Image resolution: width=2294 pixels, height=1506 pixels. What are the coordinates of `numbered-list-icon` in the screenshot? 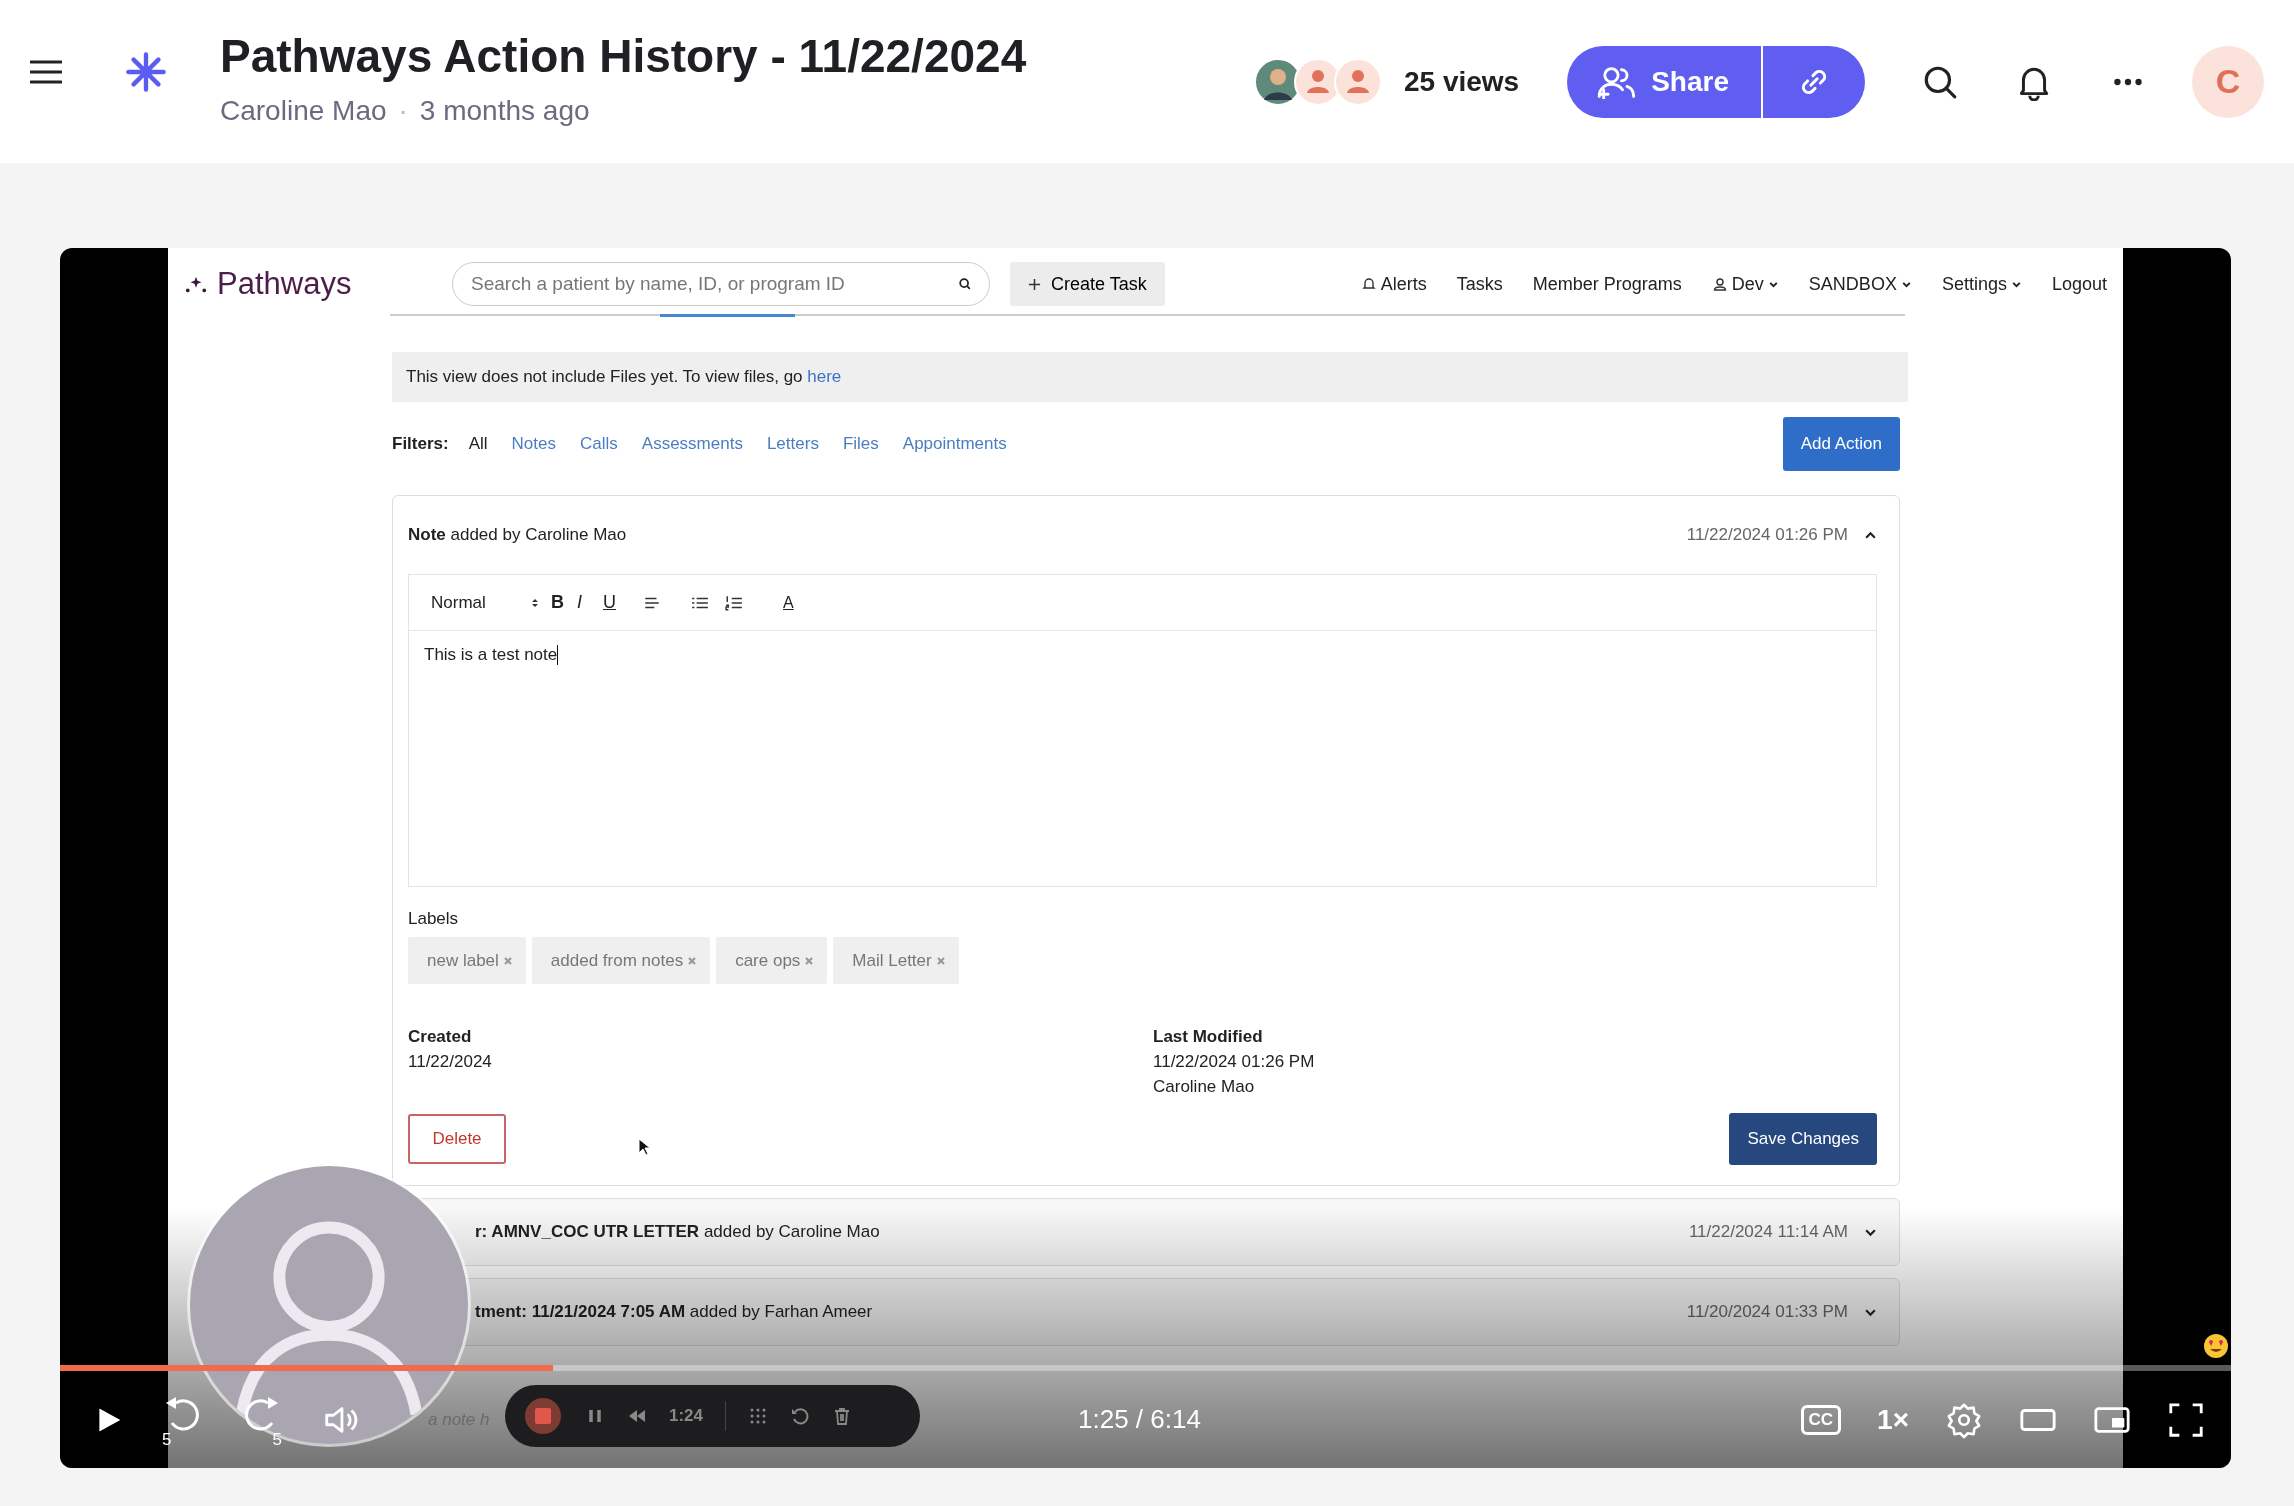 It's located at (734, 602).